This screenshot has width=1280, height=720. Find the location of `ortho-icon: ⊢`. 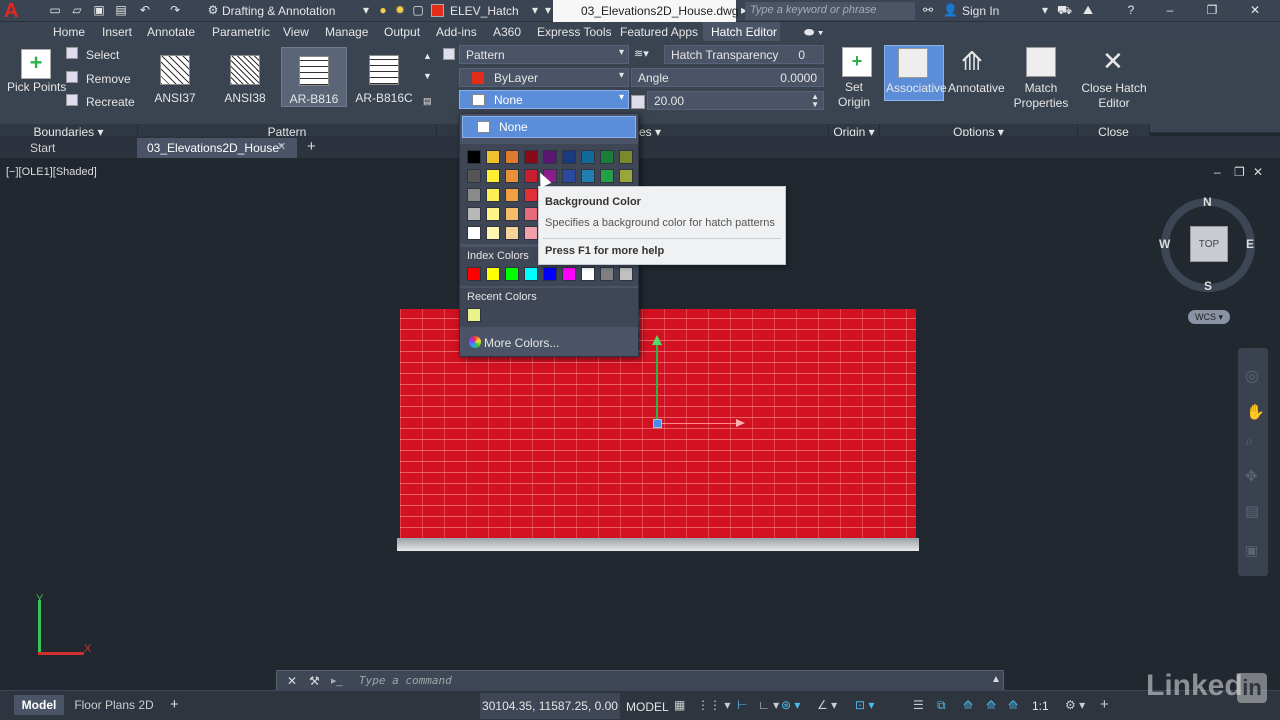

ortho-icon: ⊢ is located at coordinates (742, 705).